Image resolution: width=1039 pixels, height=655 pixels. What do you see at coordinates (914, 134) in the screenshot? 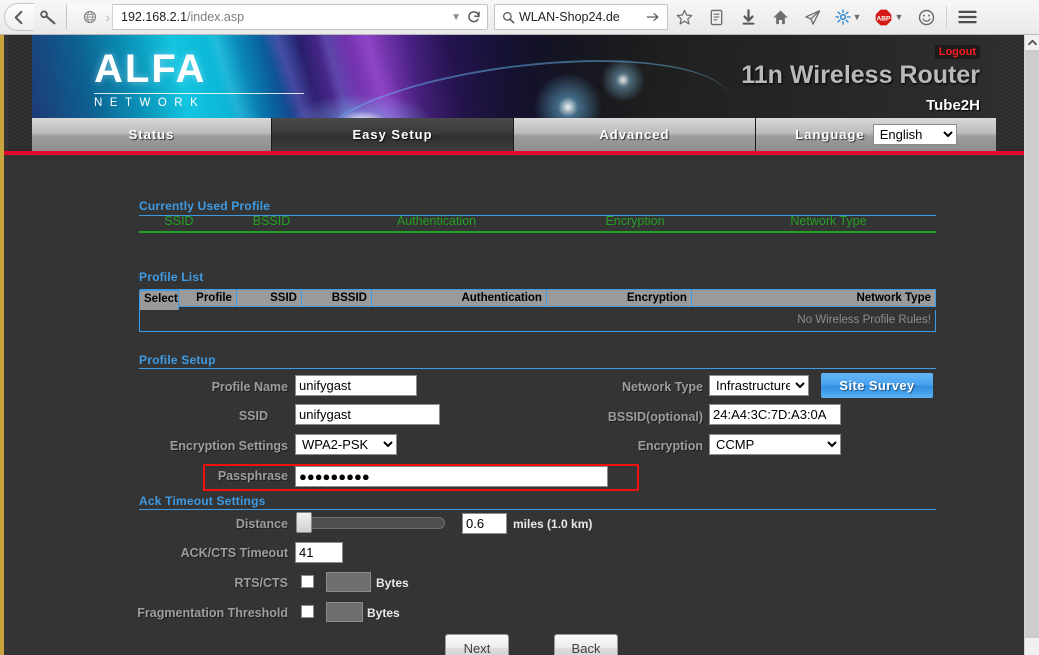
I see `language-select: English` at bounding box center [914, 134].